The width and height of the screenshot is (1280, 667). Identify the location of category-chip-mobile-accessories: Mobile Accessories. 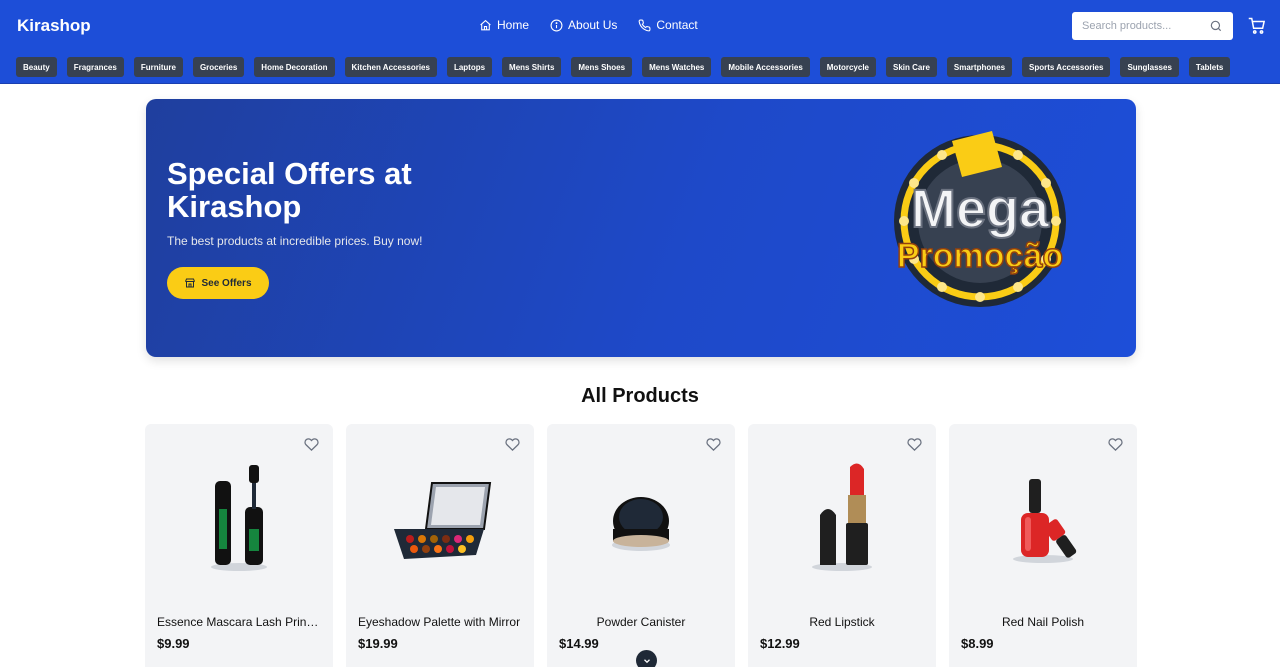
(765, 67).